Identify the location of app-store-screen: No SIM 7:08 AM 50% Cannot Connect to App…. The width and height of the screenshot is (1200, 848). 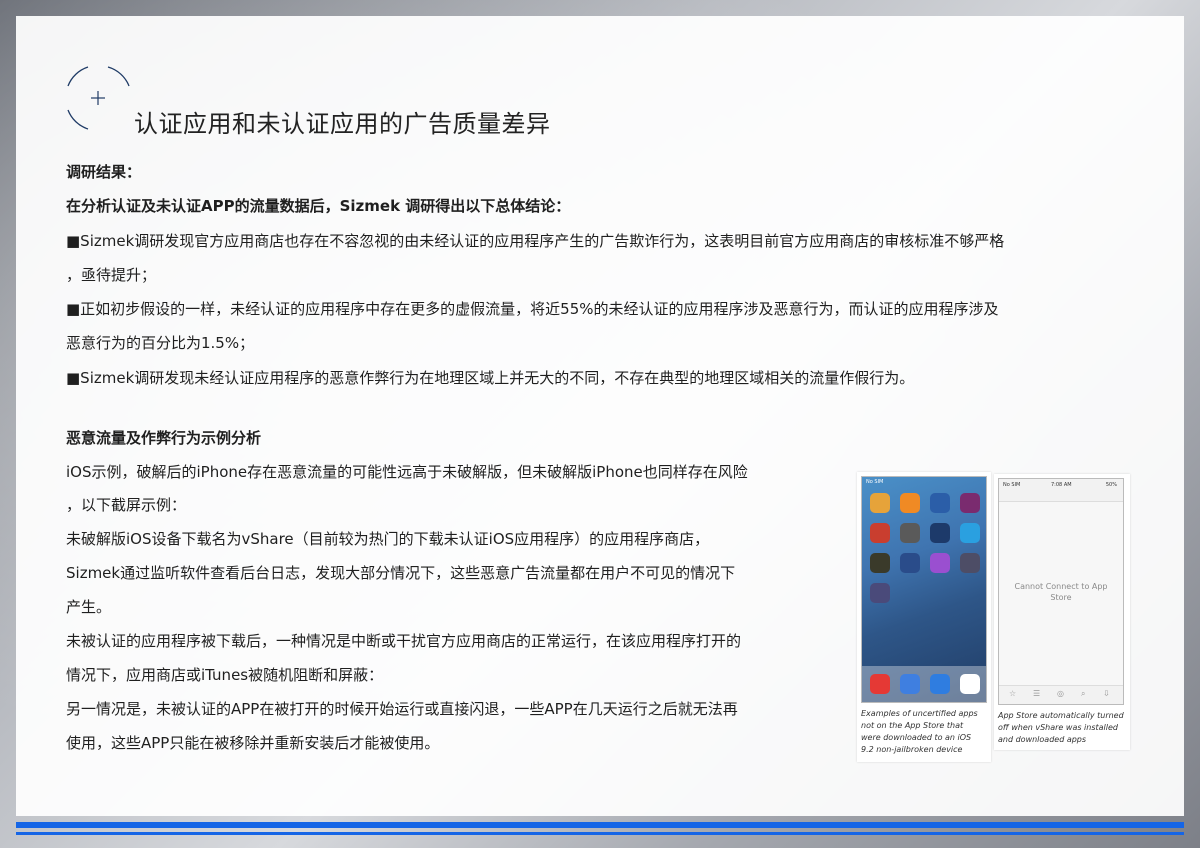
(1061, 591).